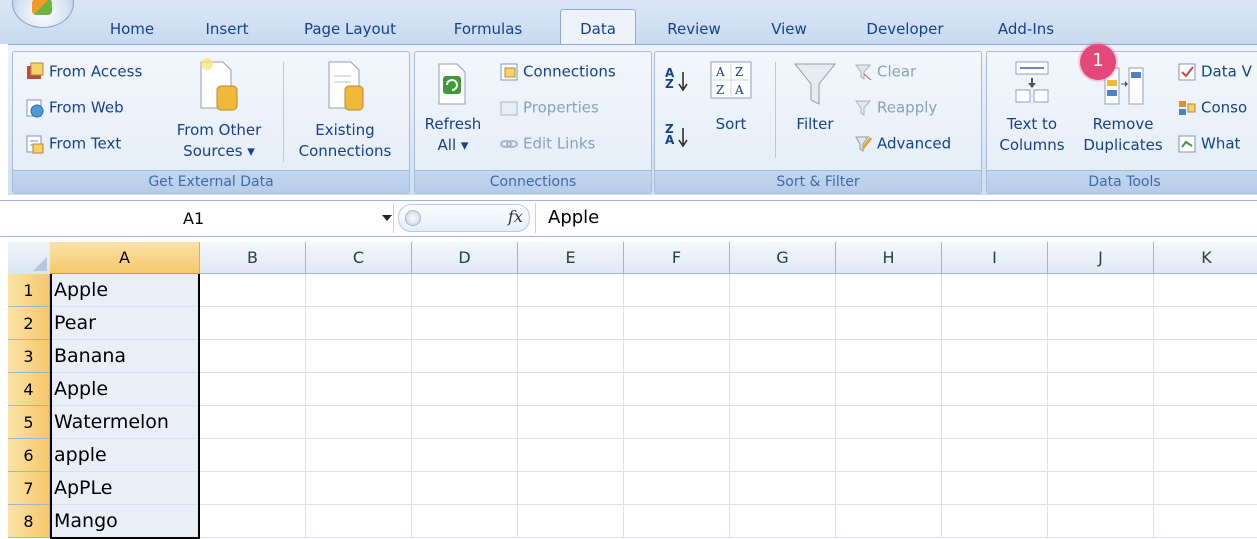  What do you see at coordinates (1026, 27) in the screenshot?
I see `tab-add-ins: Add-Ins` at bounding box center [1026, 27].